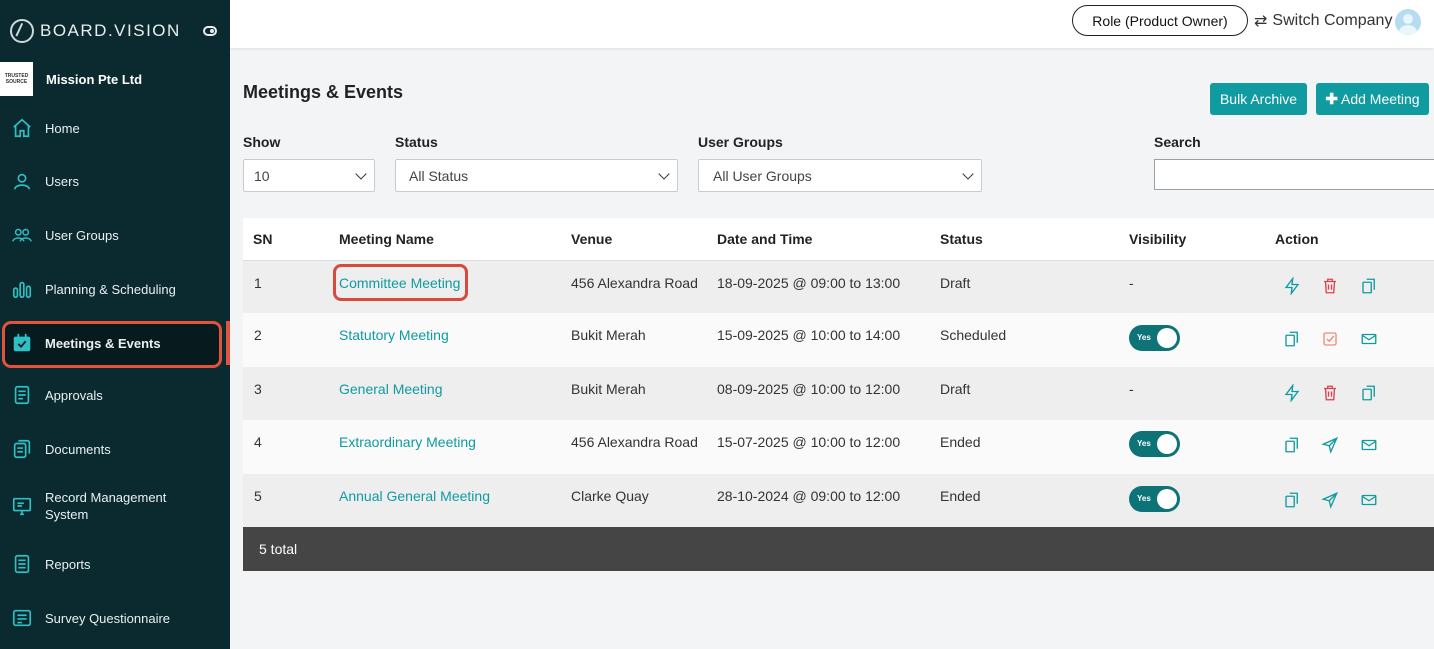  Describe the element at coordinates (1160, 20) in the screenshot. I see `role-button: Role (Product Owner)` at that location.